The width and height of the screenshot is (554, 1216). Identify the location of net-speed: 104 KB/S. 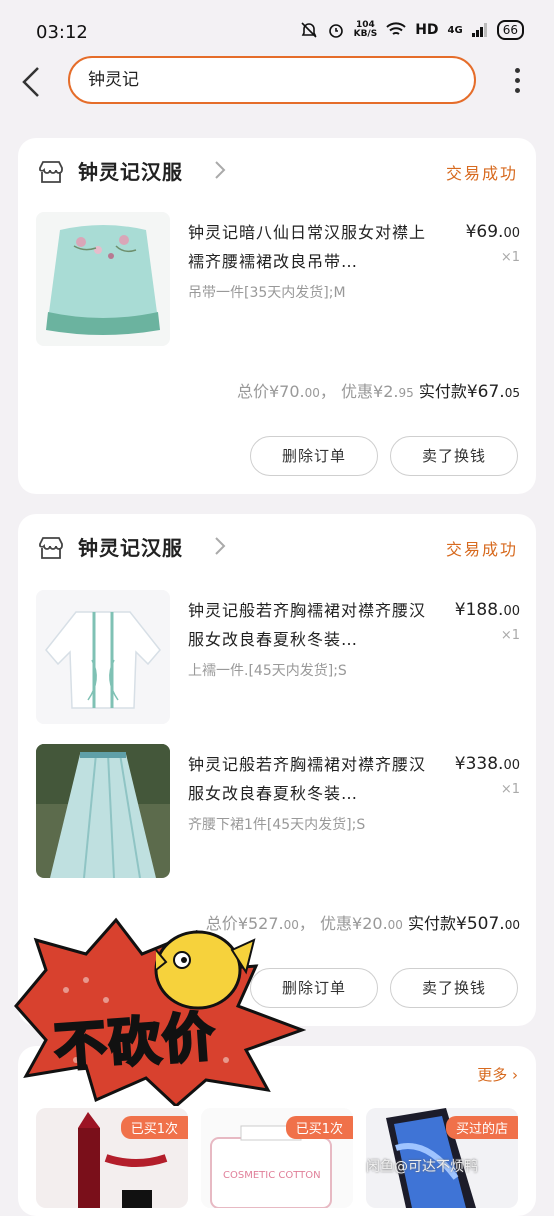
(365, 29).